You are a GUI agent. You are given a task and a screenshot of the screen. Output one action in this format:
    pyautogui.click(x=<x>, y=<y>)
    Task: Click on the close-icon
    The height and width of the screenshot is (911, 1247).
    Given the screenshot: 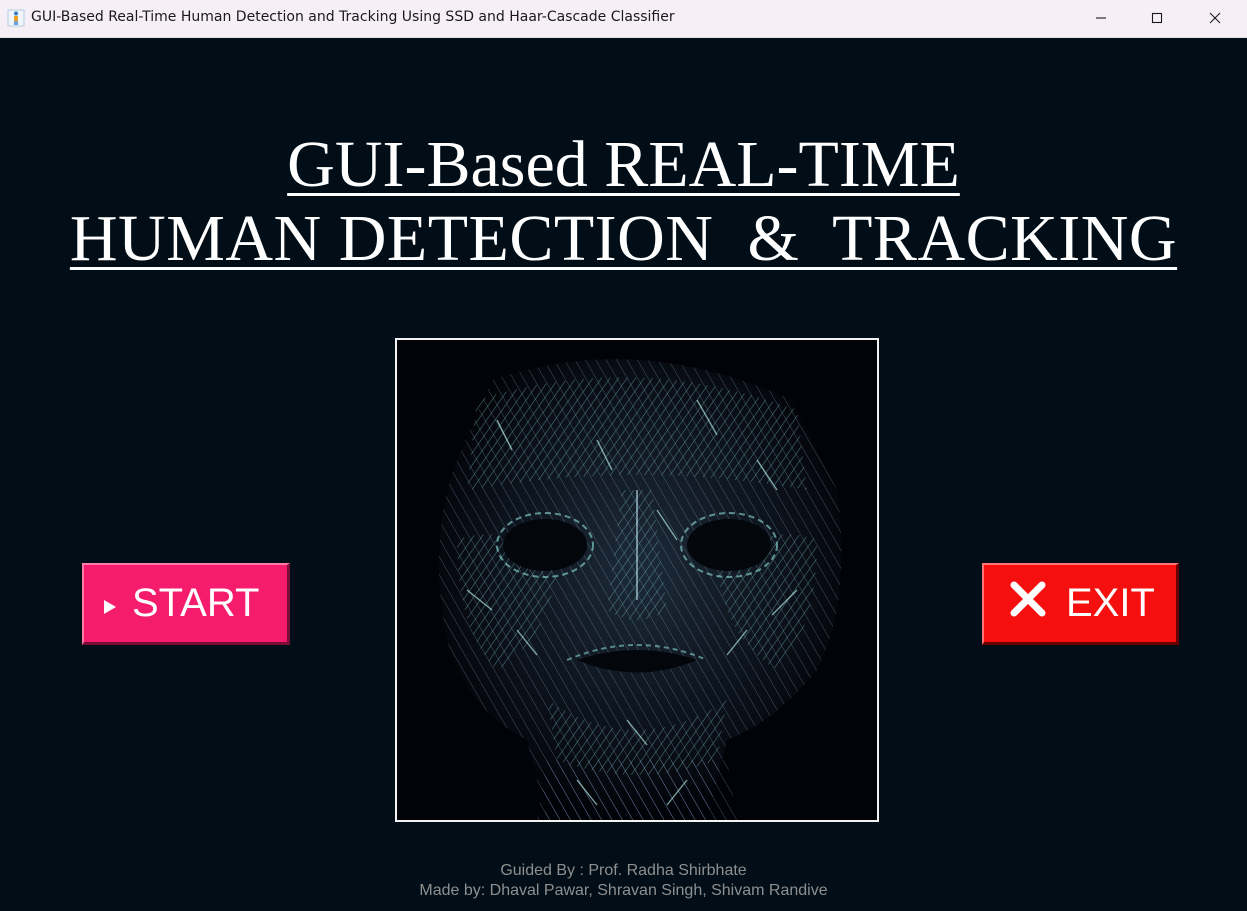 What is the action you would take?
    pyautogui.click(x=1215, y=18)
    